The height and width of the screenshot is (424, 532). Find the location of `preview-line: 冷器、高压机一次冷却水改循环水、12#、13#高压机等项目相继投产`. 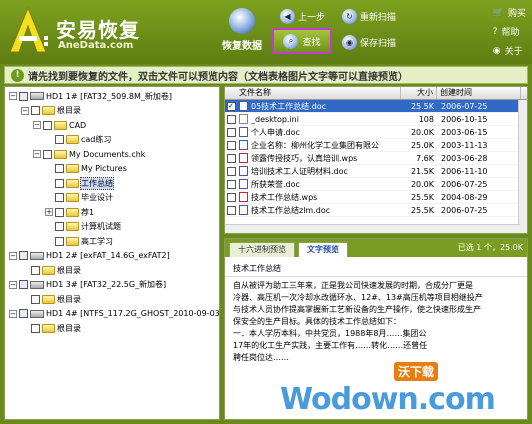

preview-line: 冷器、高压机一次冷却水改循环水、12#、13#高压机等项目相继投产 is located at coordinates (358, 297).